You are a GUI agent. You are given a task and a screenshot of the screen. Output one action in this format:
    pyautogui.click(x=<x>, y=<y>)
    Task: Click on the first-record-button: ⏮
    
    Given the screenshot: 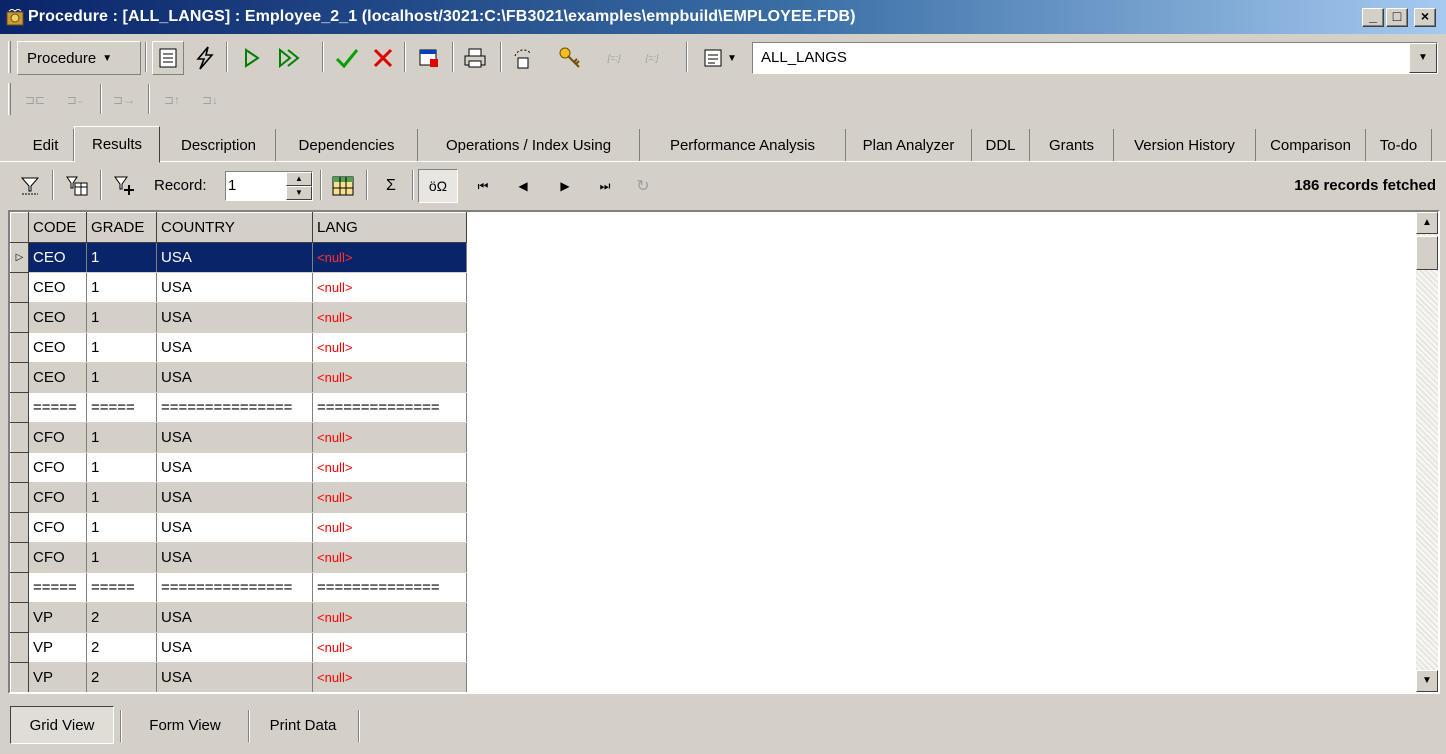 What is the action you would take?
    pyautogui.click(x=483, y=186)
    